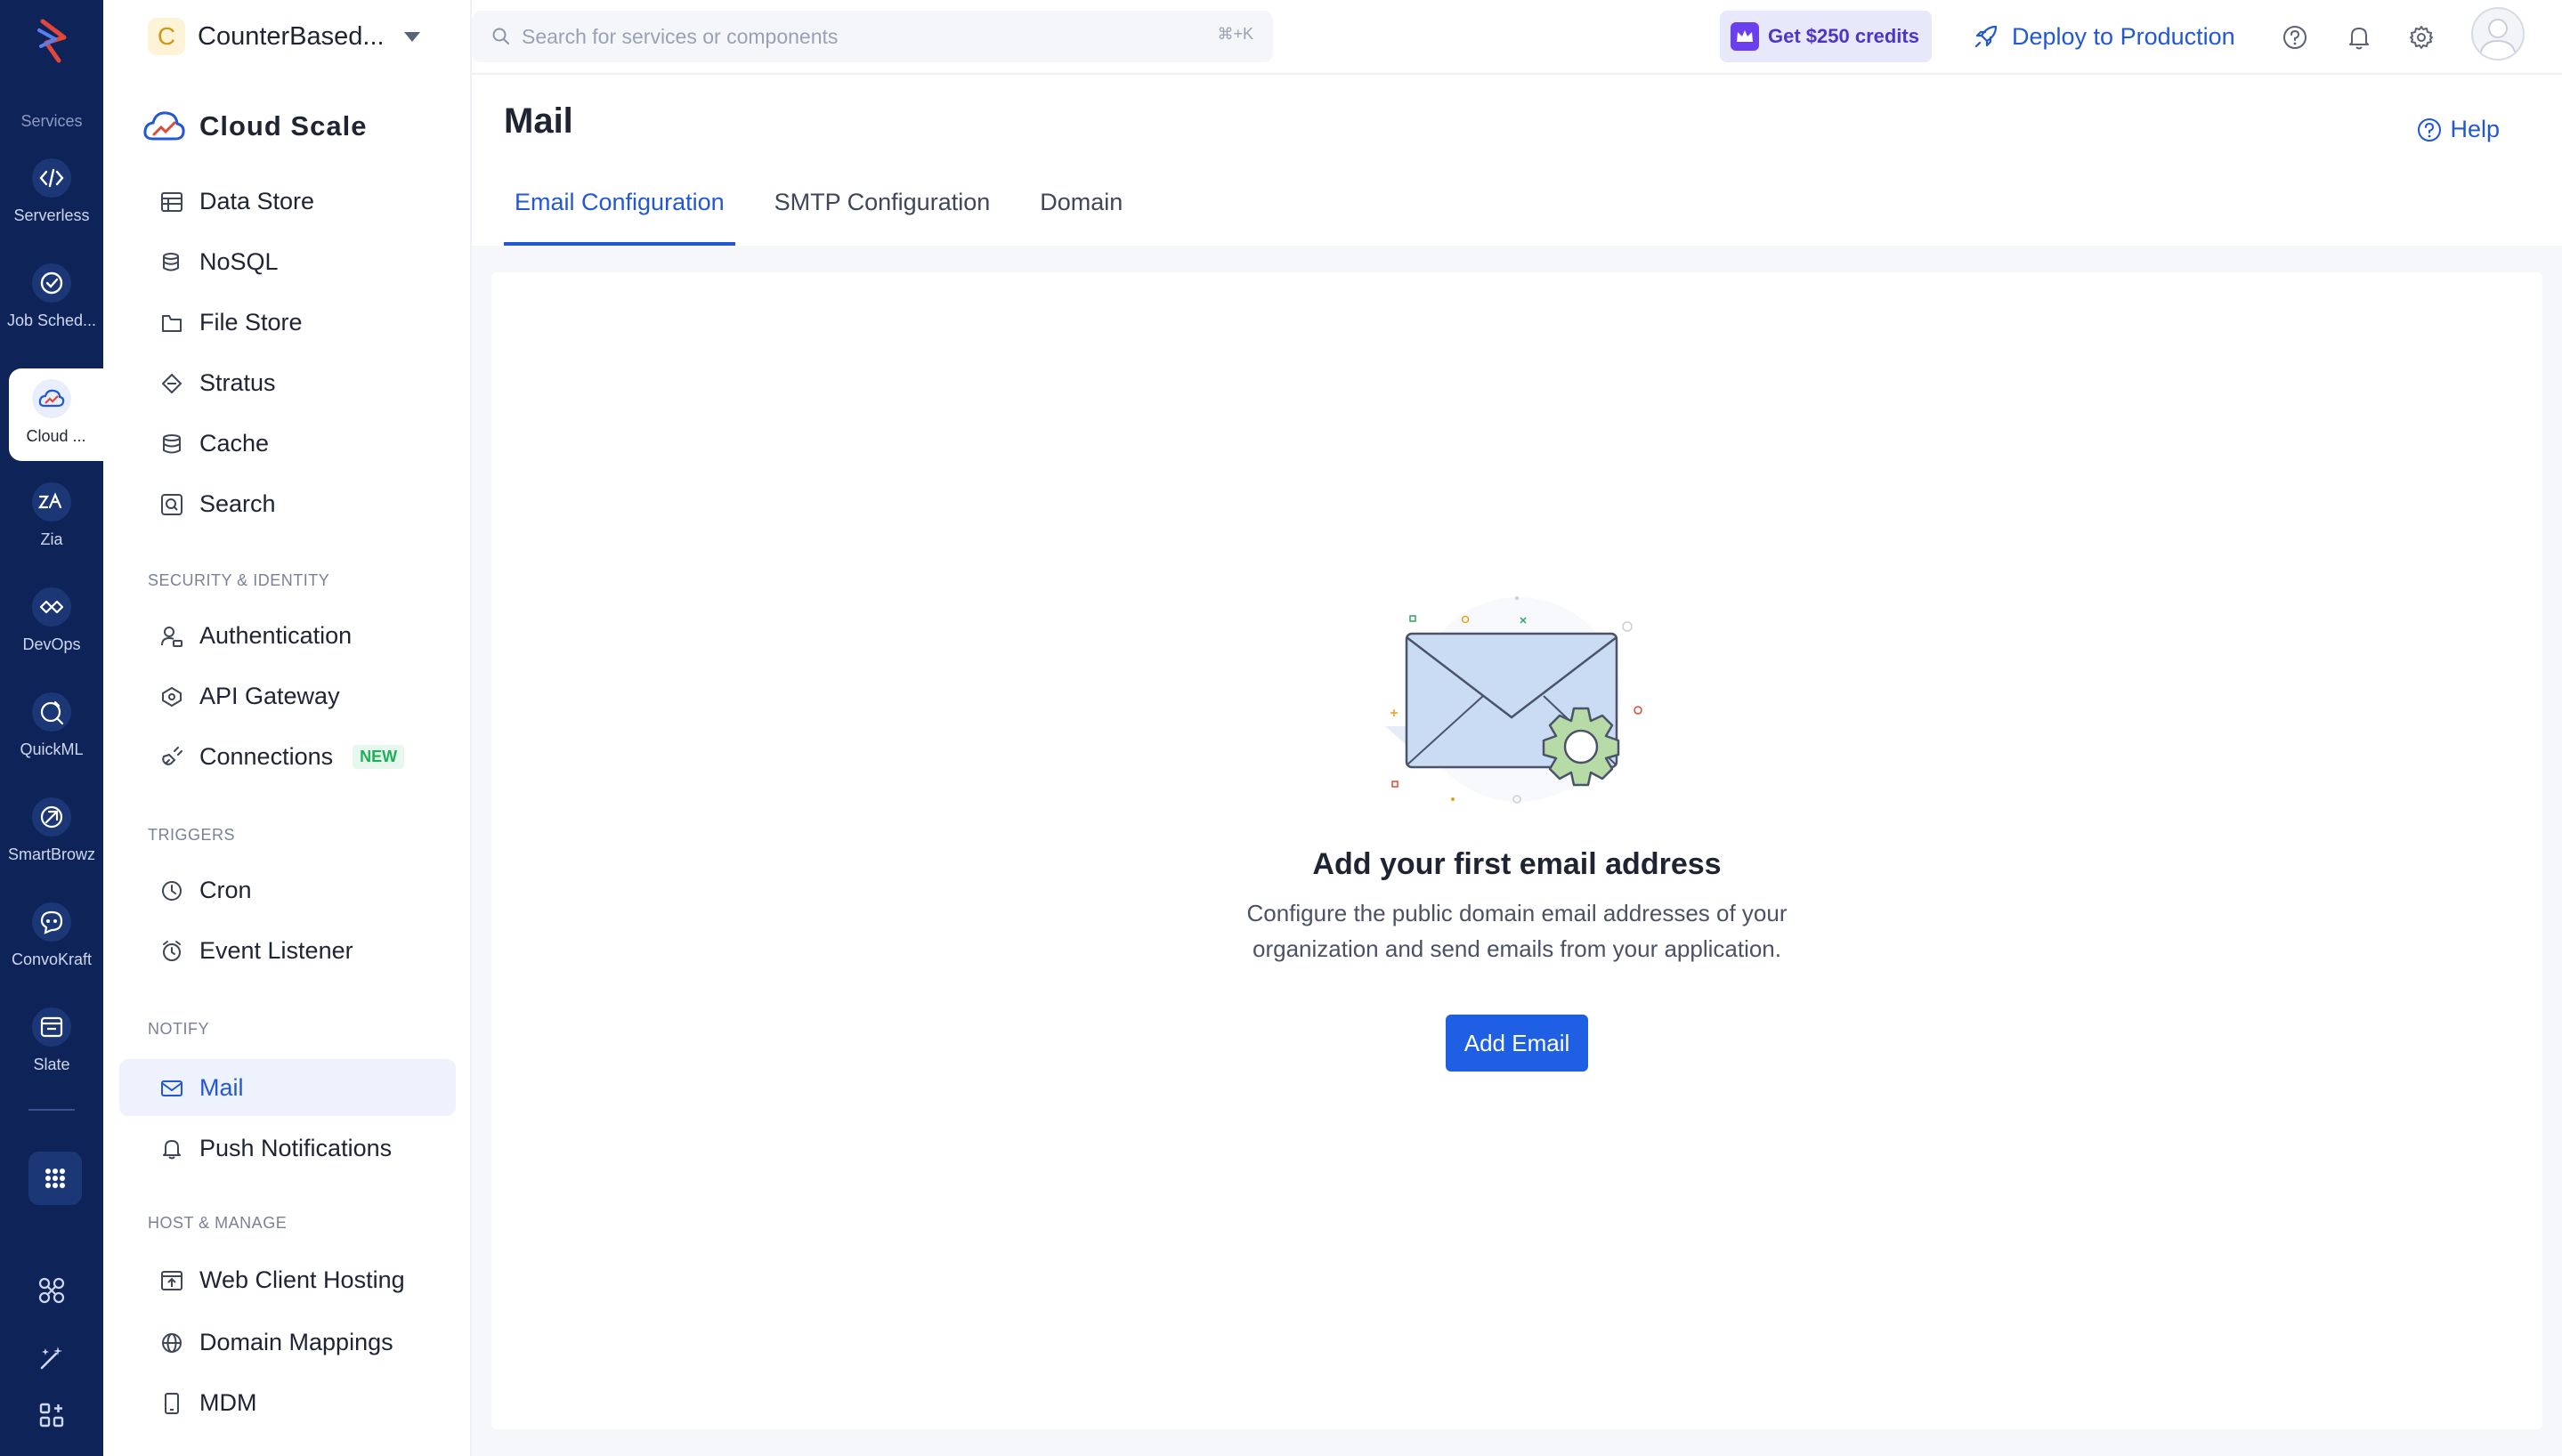 The width and height of the screenshot is (2562, 1456). What do you see at coordinates (1826, 36) in the screenshot?
I see `get-credits-button: Get $250 credits` at bounding box center [1826, 36].